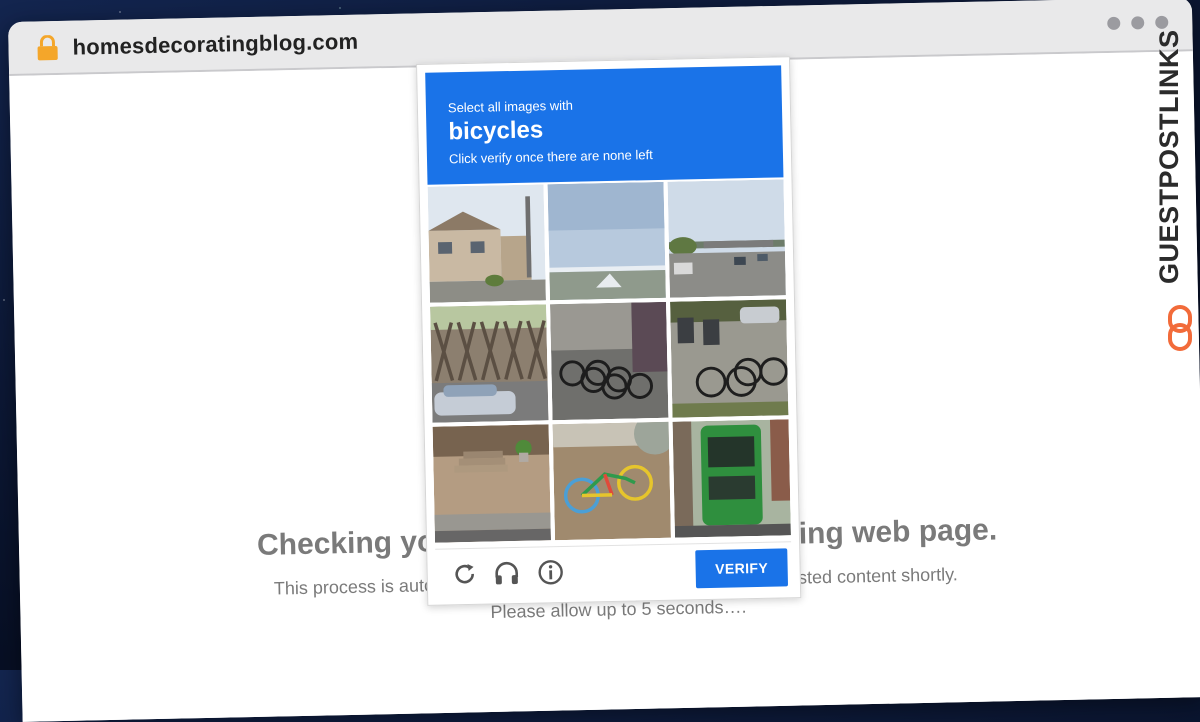 The width and height of the screenshot is (1200, 722). What do you see at coordinates (1180, 328) in the screenshot?
I see `chain-link-icon` at bounding box center [1180, 328].